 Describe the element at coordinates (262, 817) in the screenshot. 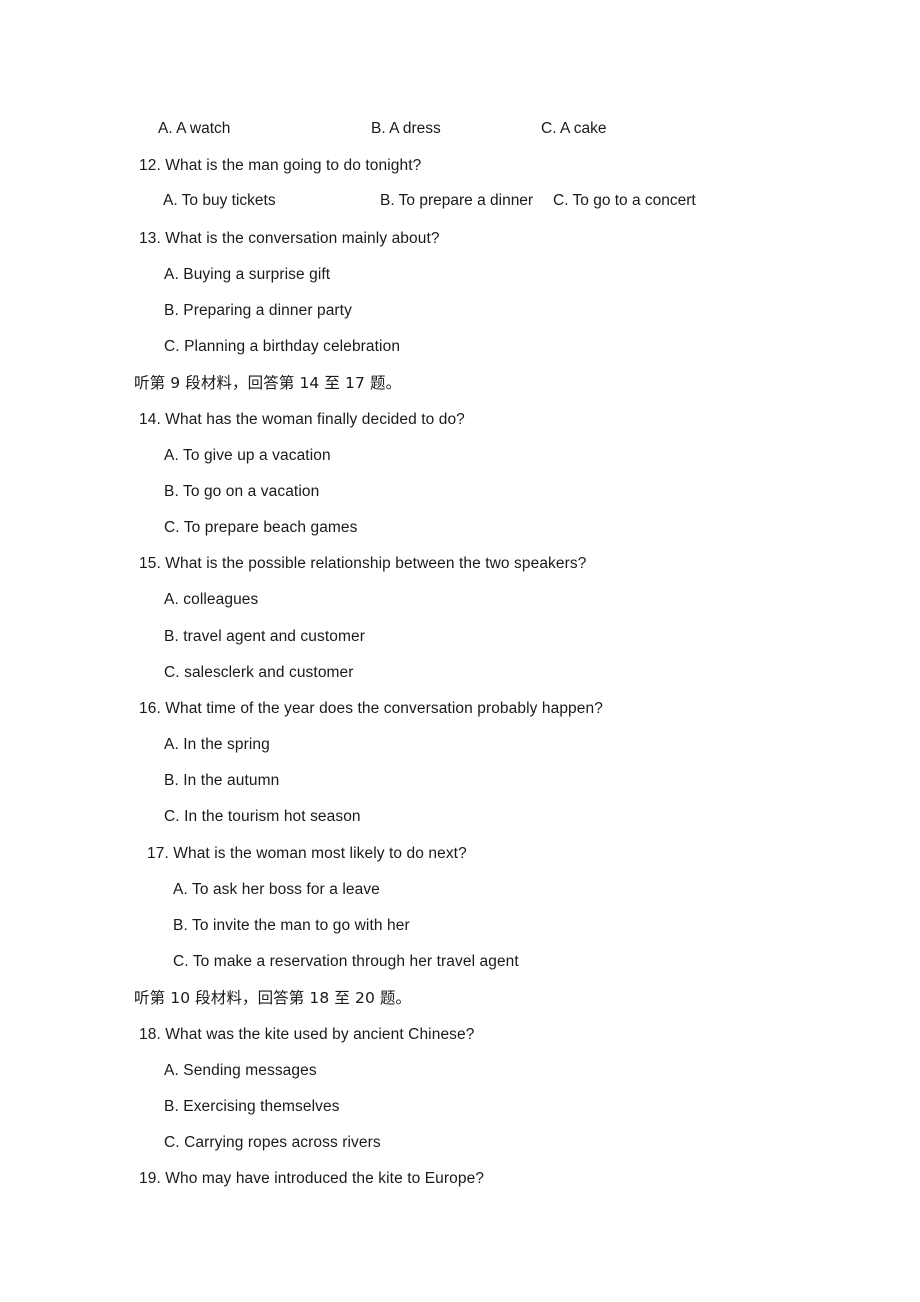

I see `answer-option: C. In the tourism hot season` at that location.